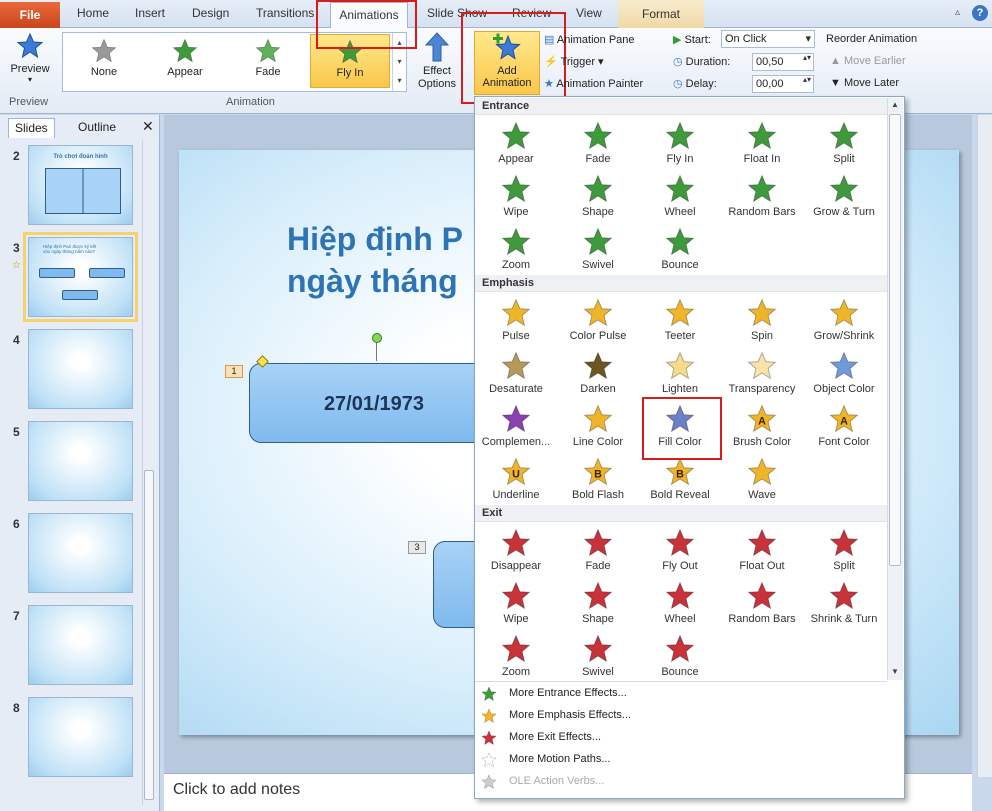 This screenshot has height=811, width=992. What do you see at coordinates (844, 602) in the screenshot?
I see `effect-exit-shrink-turn: Shrink & Turn` at bounding box center [844, 602].